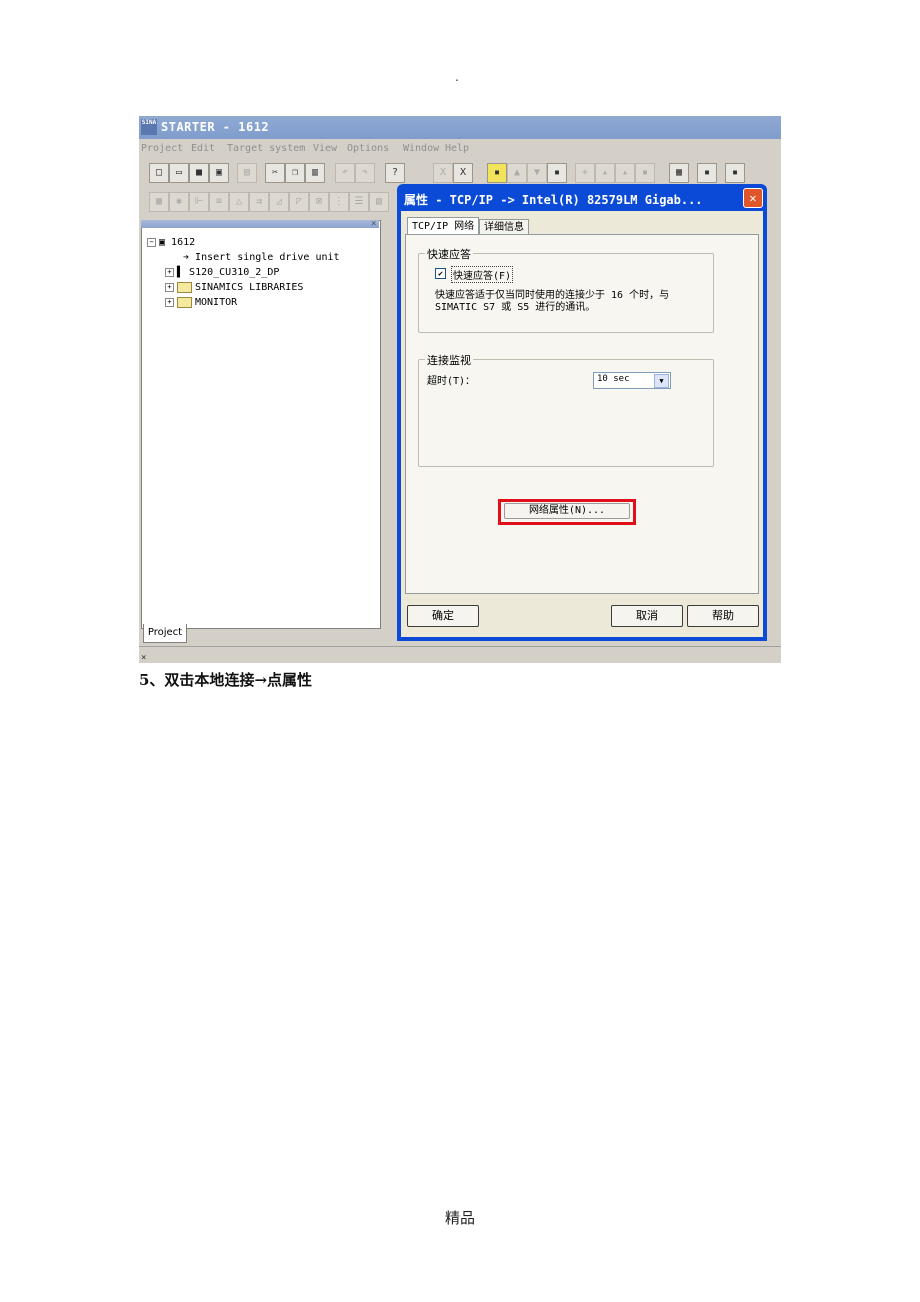  I want to click on menu-edit: Edit, so click(203, 148).